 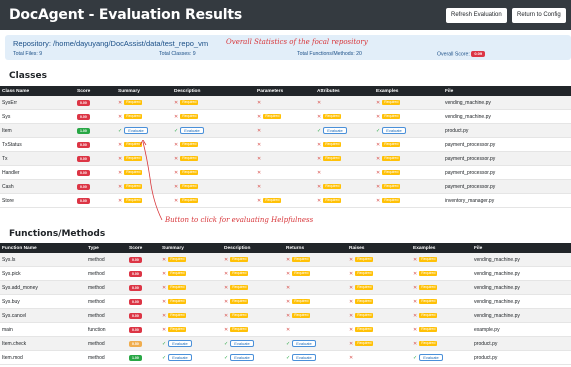 What do you see at coordinates (539, 15) in the screenshot?
I see `return-to-config-button: Return to Config` at bounding box center [539, 15].